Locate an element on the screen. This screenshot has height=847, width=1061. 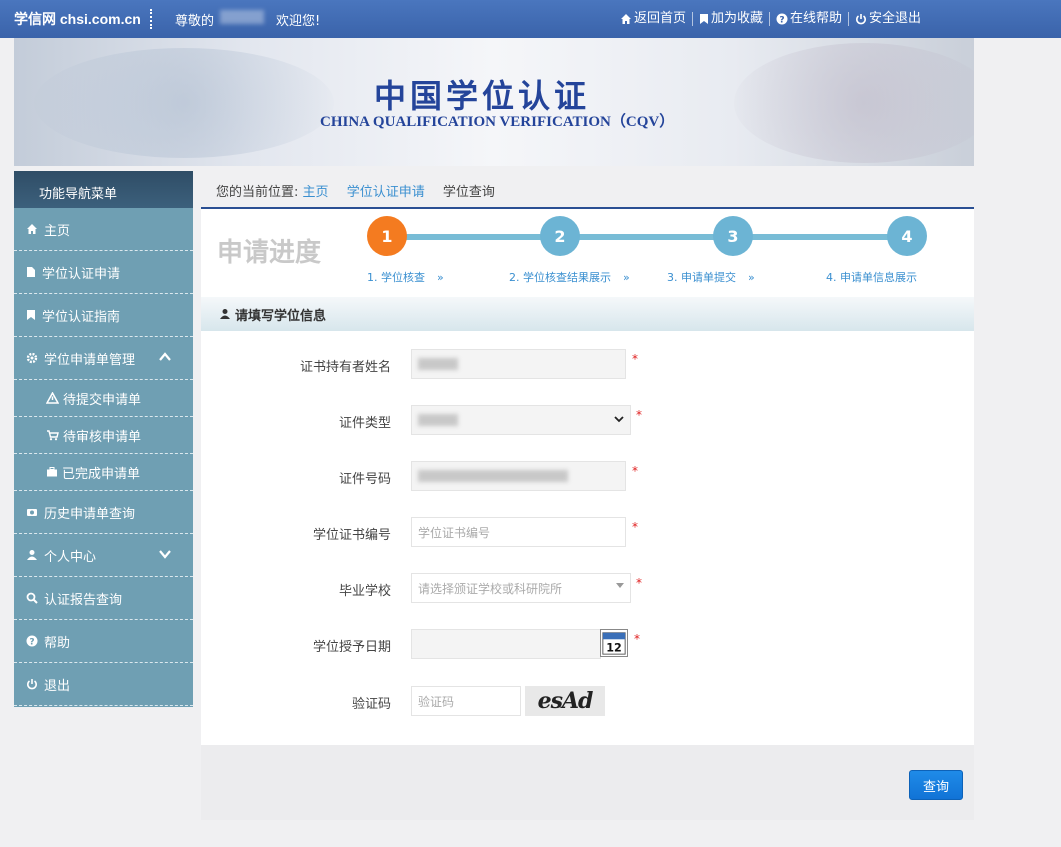
sidebar-item-label: 学位认证申请 is located at coordinates (81, 274).